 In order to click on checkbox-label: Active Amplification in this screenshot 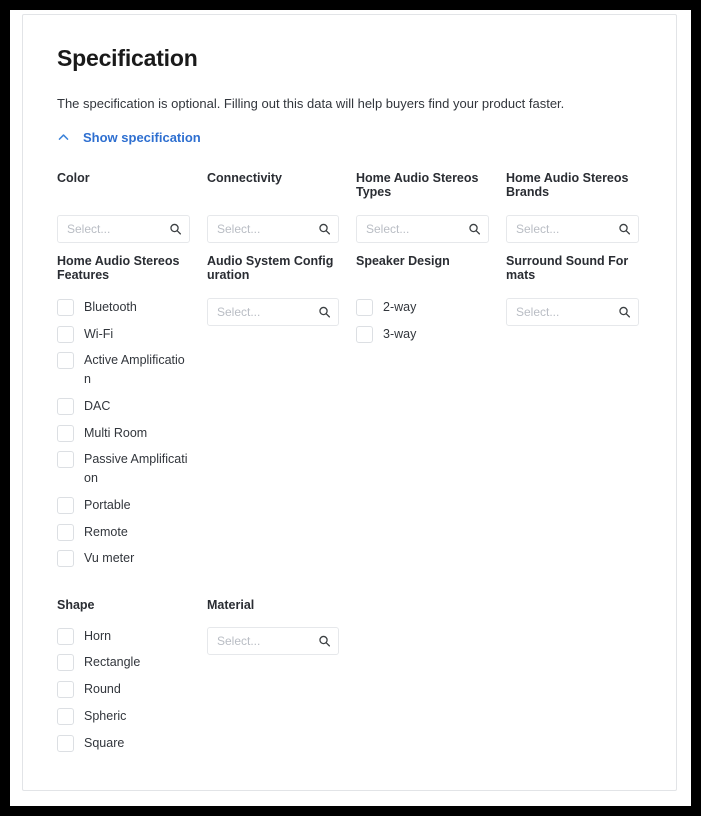, I will do `click(134, 370)`.